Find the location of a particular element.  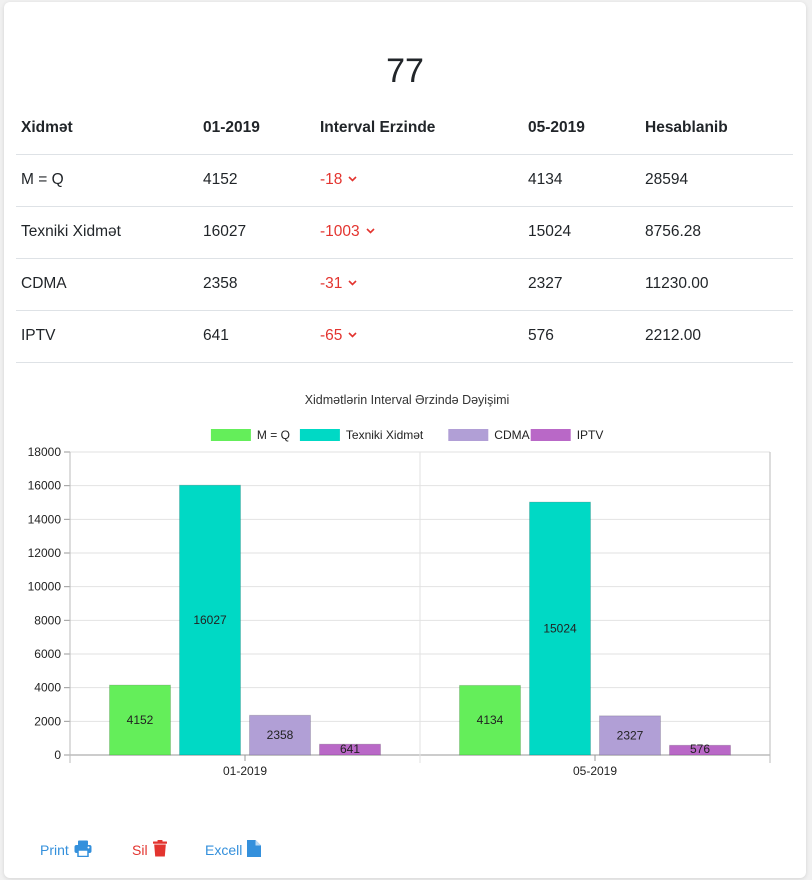

cell-end: 4134 is located at coordinates (581, 180).